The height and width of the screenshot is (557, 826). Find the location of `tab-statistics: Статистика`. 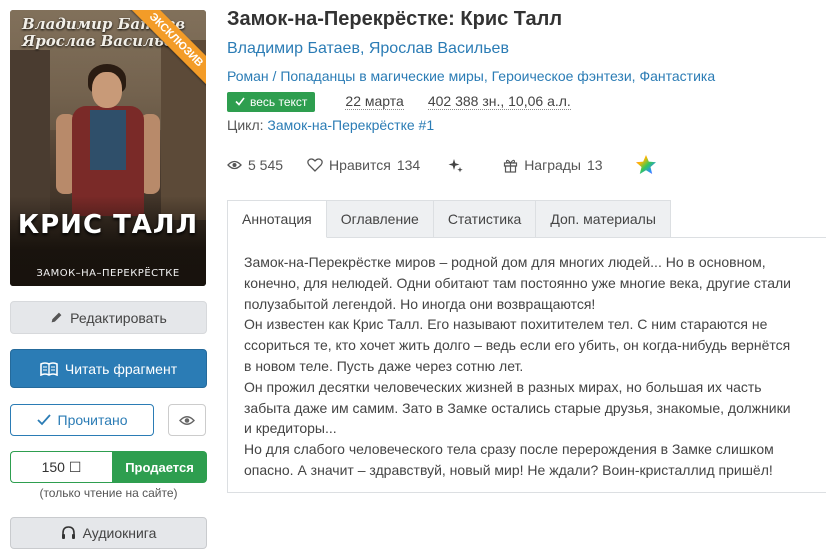

tab-statistics: Статистика is located at coordinates (485, 219).